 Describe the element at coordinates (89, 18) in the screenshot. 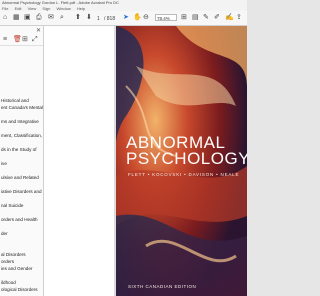

I see `next-page-icon: ⬇` at that location.